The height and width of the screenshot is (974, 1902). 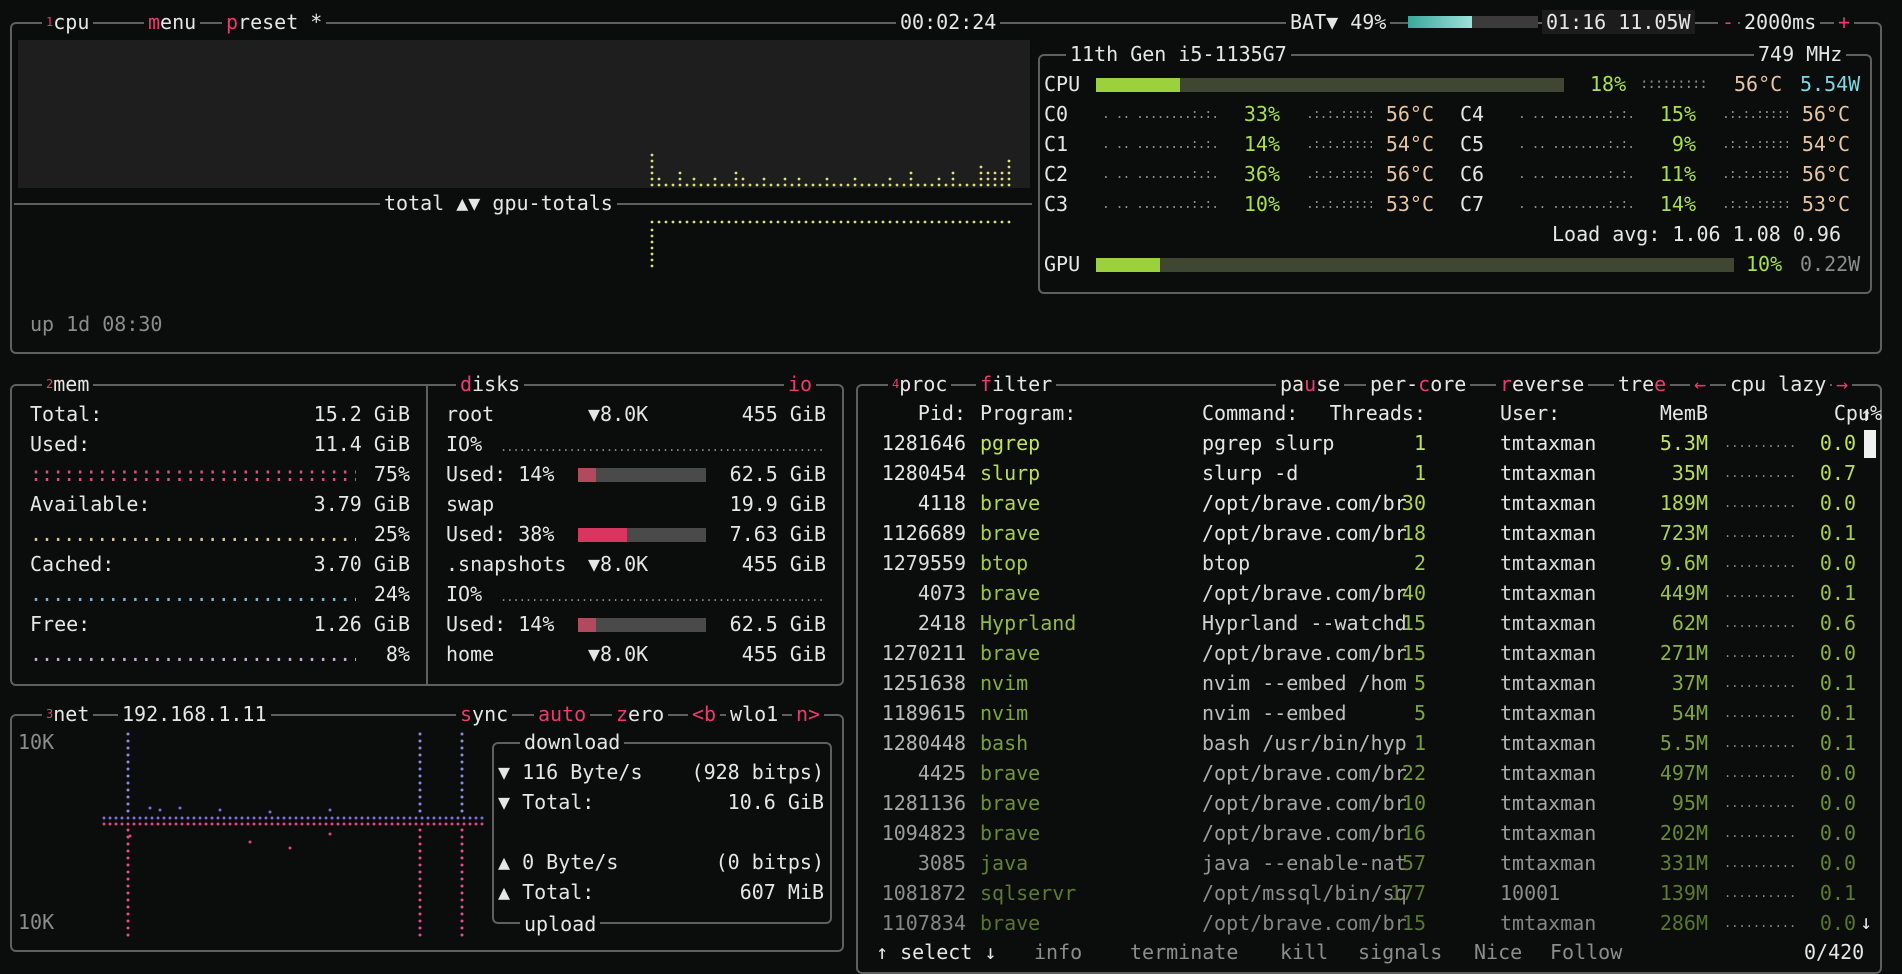 What do you see at coordinates (1844, 22) in the screenshot?
I see `interval-plus-button: +` at bounding box center [1844, 22].